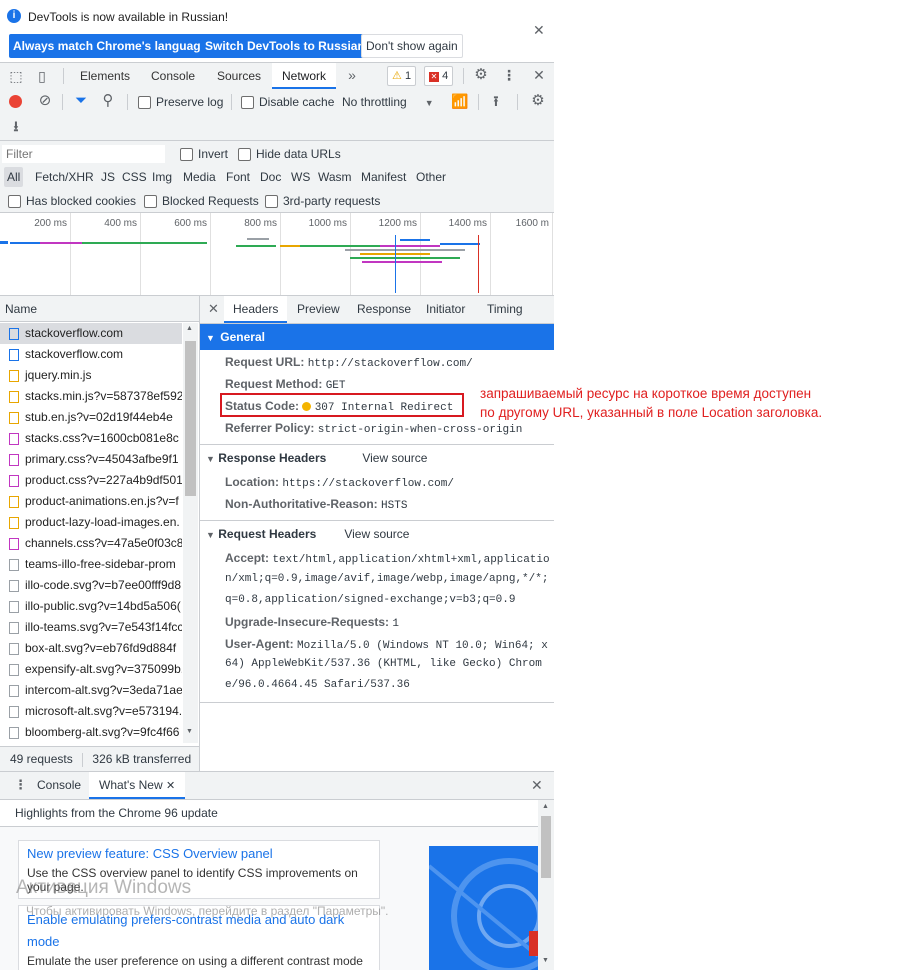  Describe the element at coordinates (91, 585) in the screenshot. I see `request-row: illo-code.svg?v=b7ee00fff9d8` at that location.